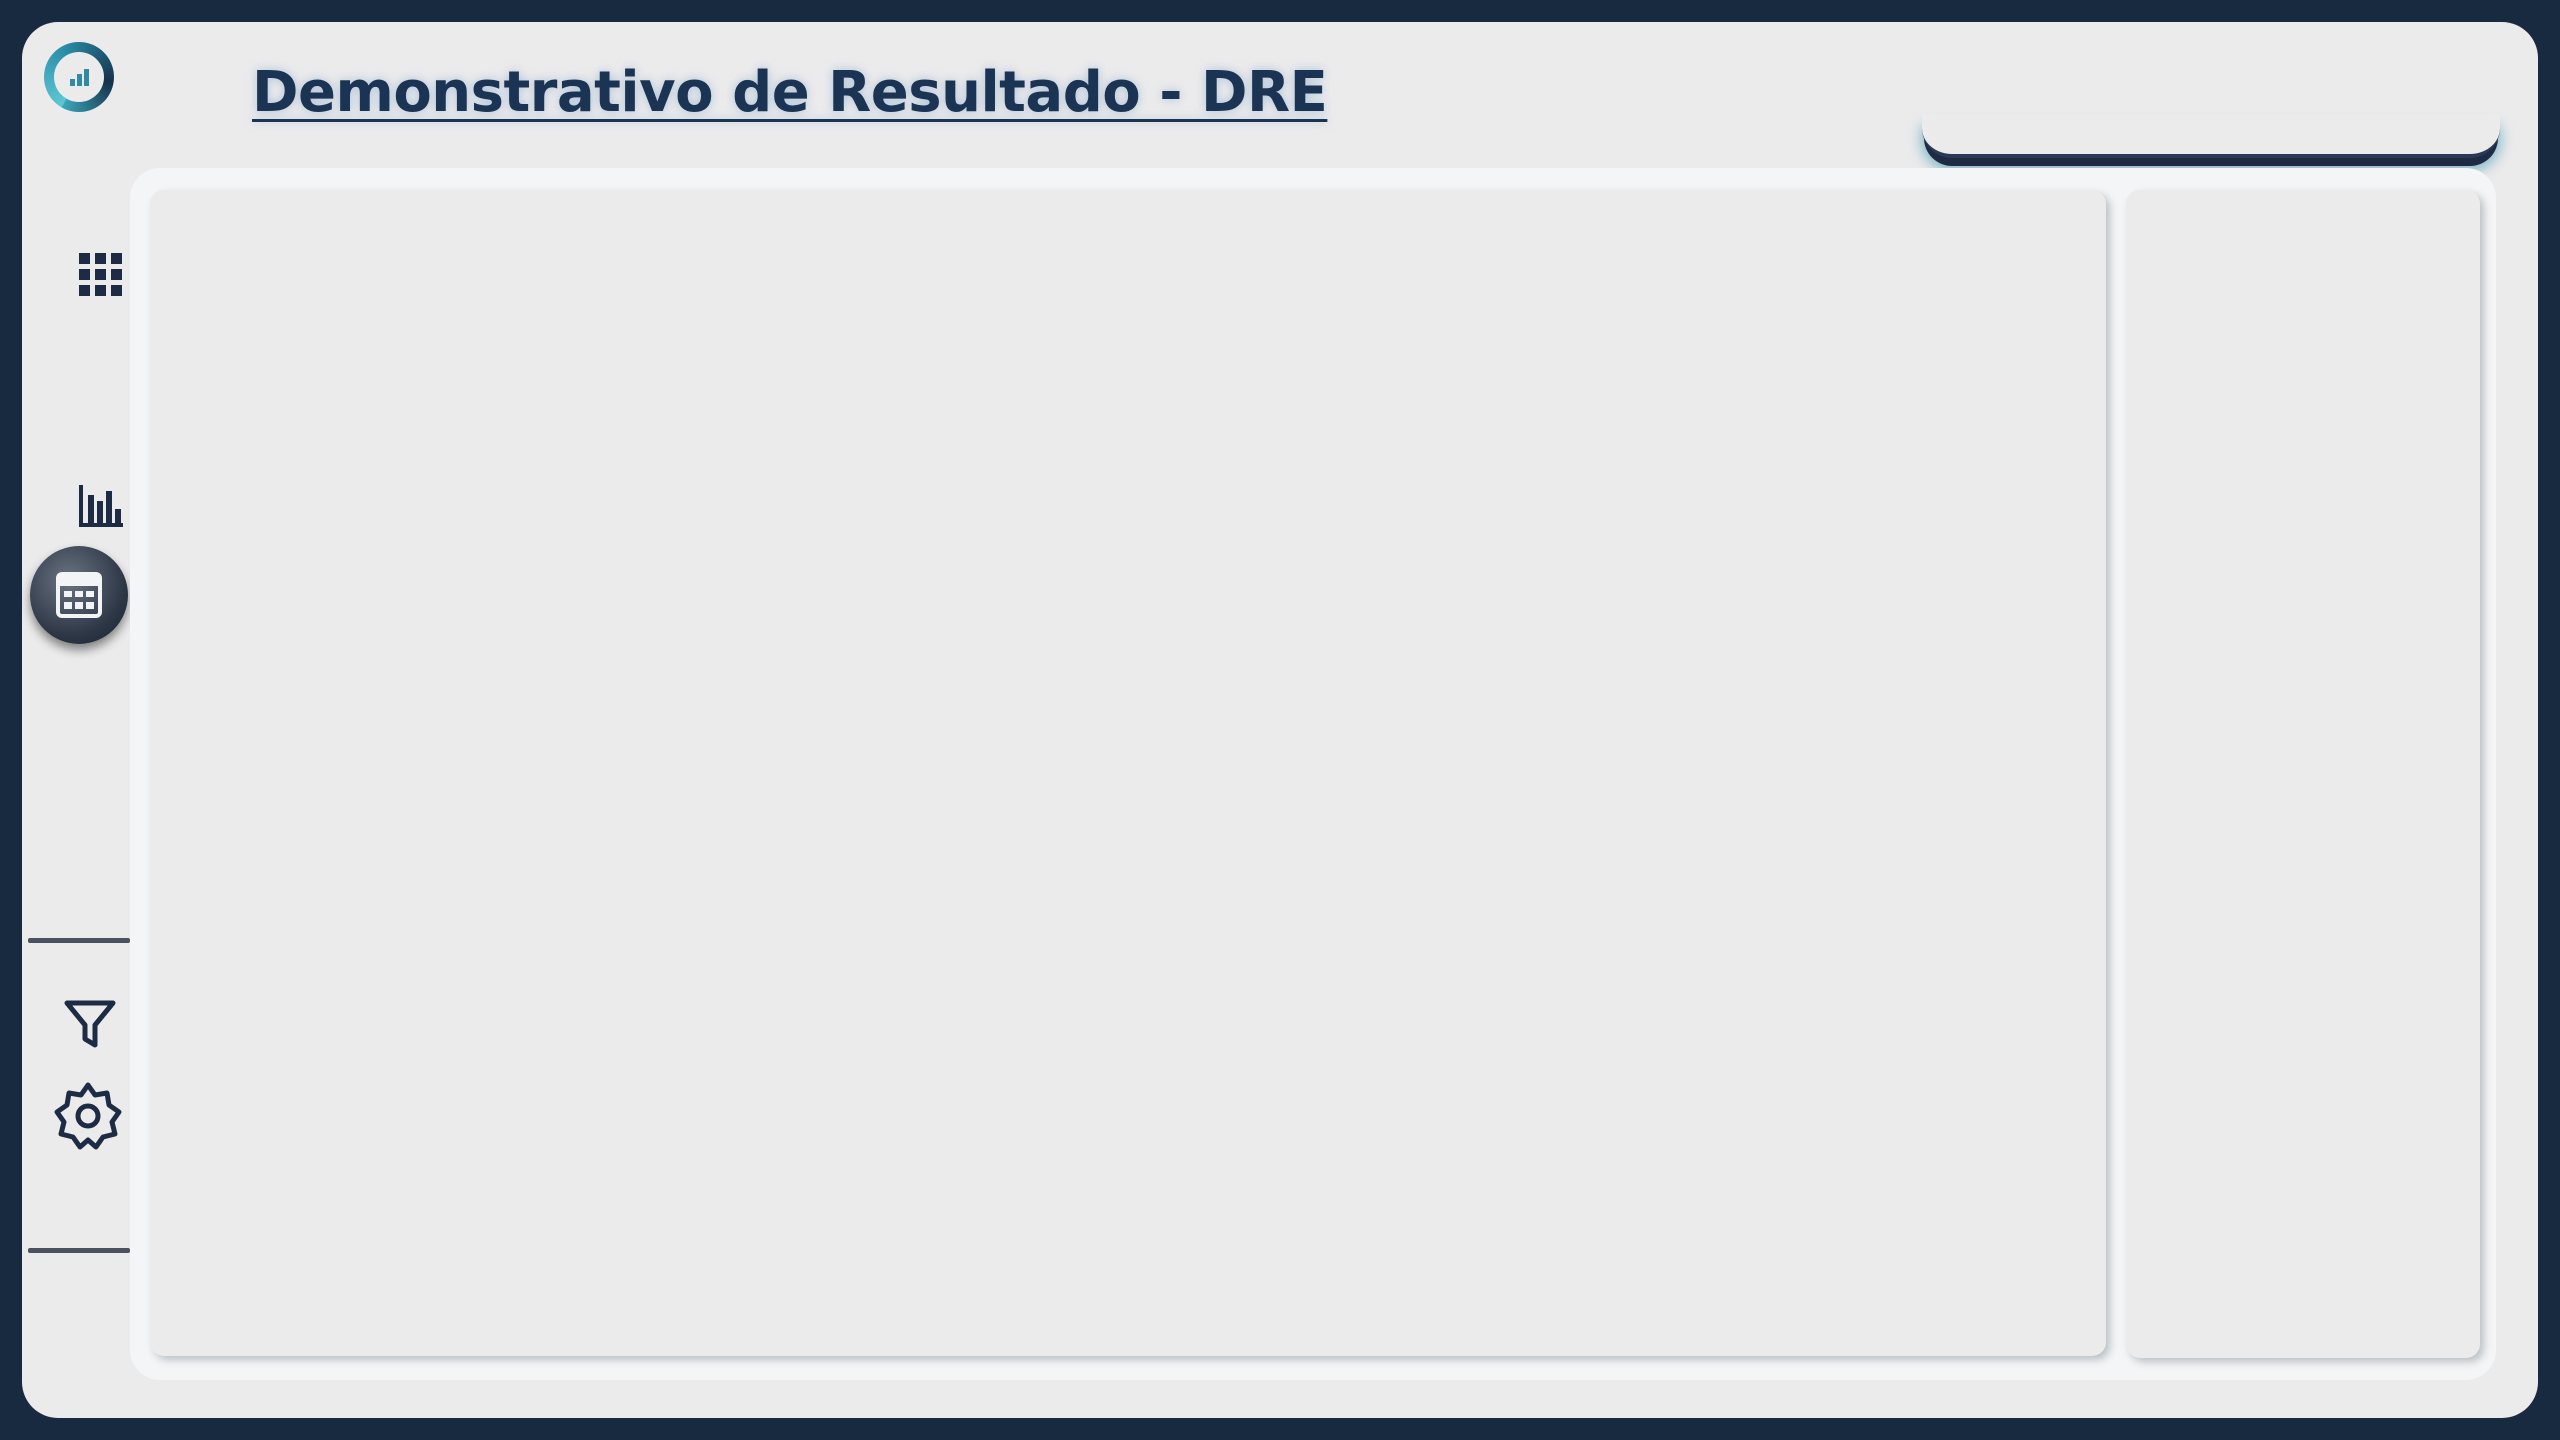  I want to click on grid-icon, so click(100, 274).